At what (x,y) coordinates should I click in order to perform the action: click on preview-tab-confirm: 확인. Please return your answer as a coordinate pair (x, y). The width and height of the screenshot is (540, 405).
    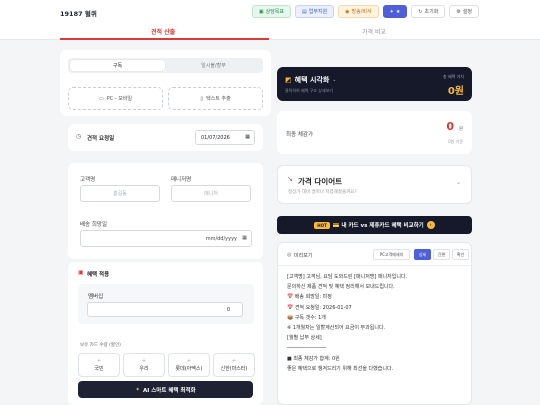
    Looking at the image, I should click on (460, 254).